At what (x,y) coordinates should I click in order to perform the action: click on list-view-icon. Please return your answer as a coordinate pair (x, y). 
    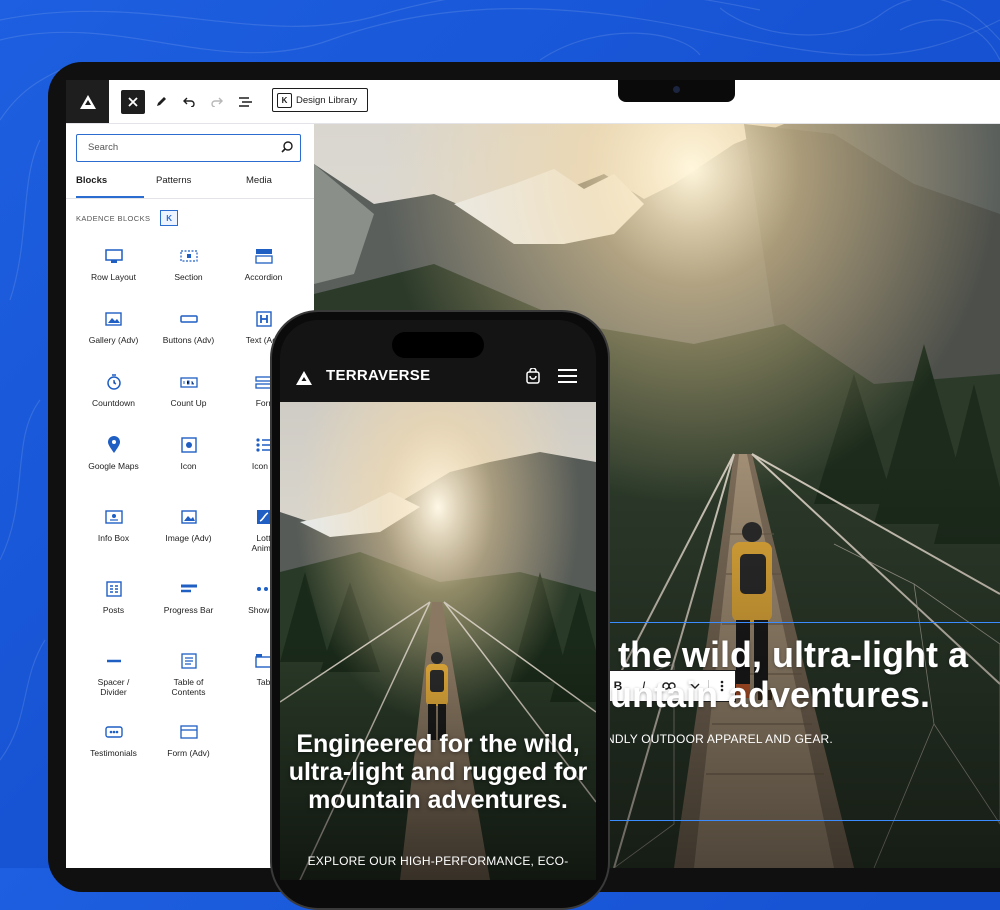
    Looking at the image, I should click on (245, 102).